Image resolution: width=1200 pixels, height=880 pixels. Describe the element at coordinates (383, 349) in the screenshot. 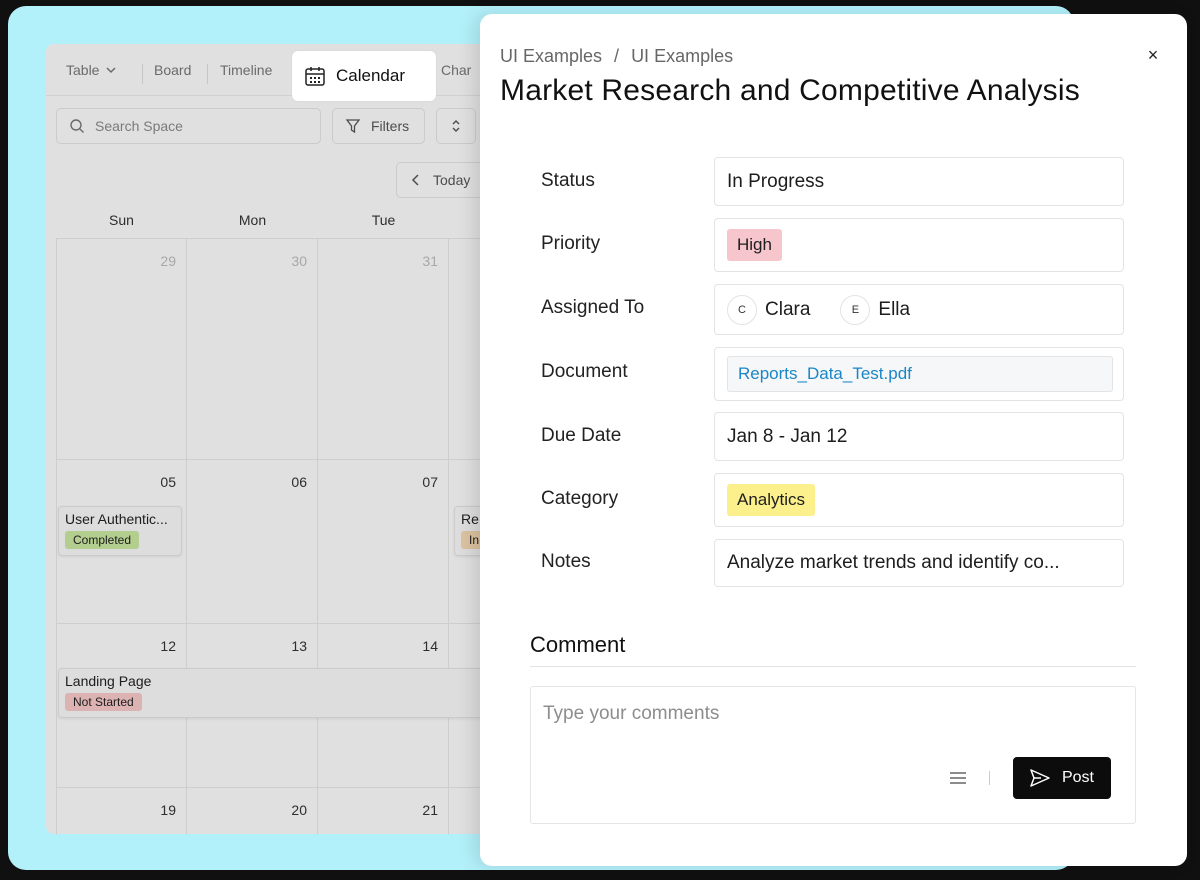

I see `day-cell: 31` at that location.